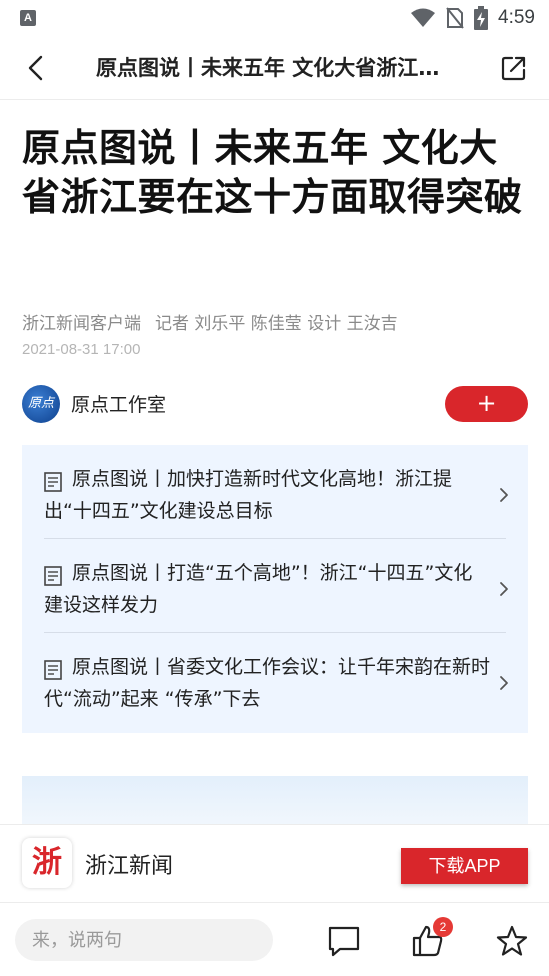 Image resolution: width=549 pixels, height=976 pixels. What do you see at coordinates (472, 18) in the screenshot?
I see `status-icons: 4:59` at bounding box center [472, 18].